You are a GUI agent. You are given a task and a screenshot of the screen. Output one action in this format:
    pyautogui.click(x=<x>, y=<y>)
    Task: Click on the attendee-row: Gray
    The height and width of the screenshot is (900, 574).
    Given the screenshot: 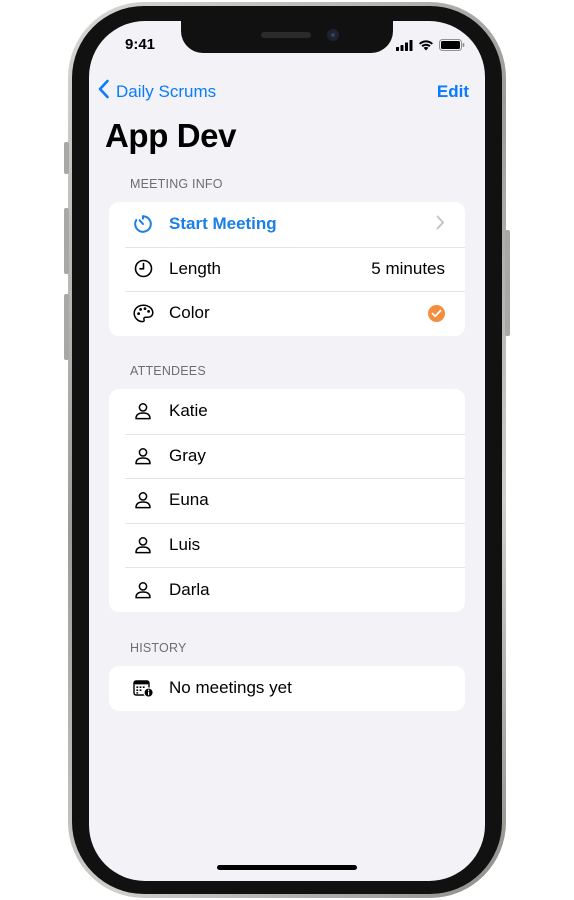 What is the action you would take?
    pyautogui.click(x=287, y=456)
    